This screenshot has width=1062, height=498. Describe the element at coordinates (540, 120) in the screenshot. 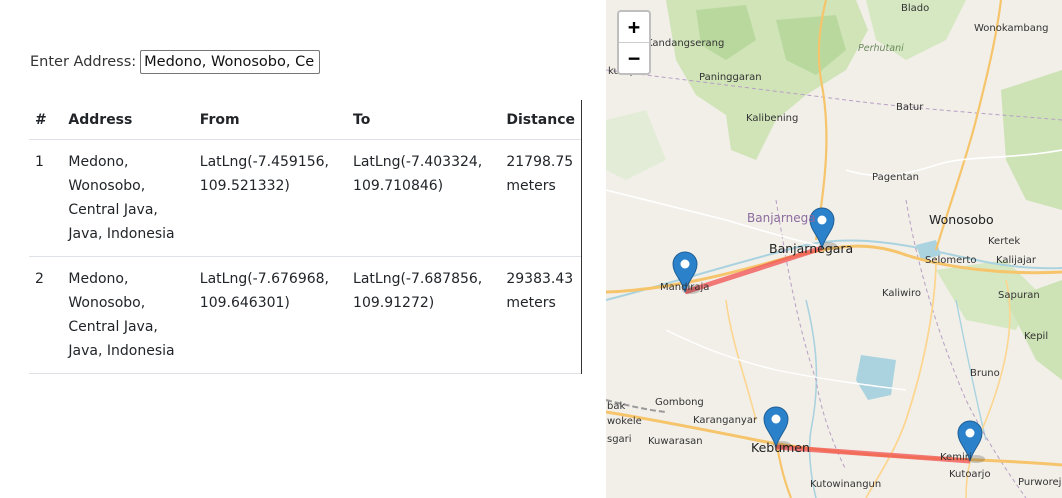

I see `header-distance: Distance` at that location.